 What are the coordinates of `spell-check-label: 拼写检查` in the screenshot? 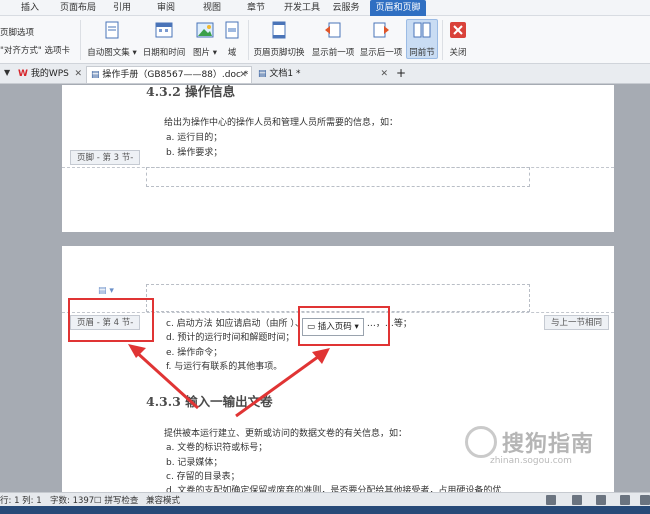 It's located at (121, 501).